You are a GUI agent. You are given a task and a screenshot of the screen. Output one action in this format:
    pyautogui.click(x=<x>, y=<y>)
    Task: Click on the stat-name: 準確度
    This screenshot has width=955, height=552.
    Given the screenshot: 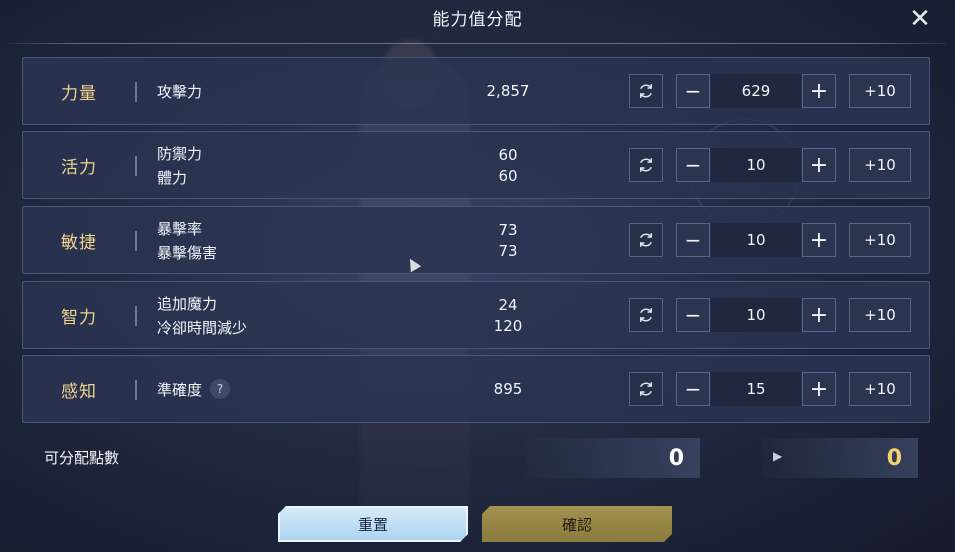 What is the action you would take?
    pyautogui.click(x=180, y=389)
    